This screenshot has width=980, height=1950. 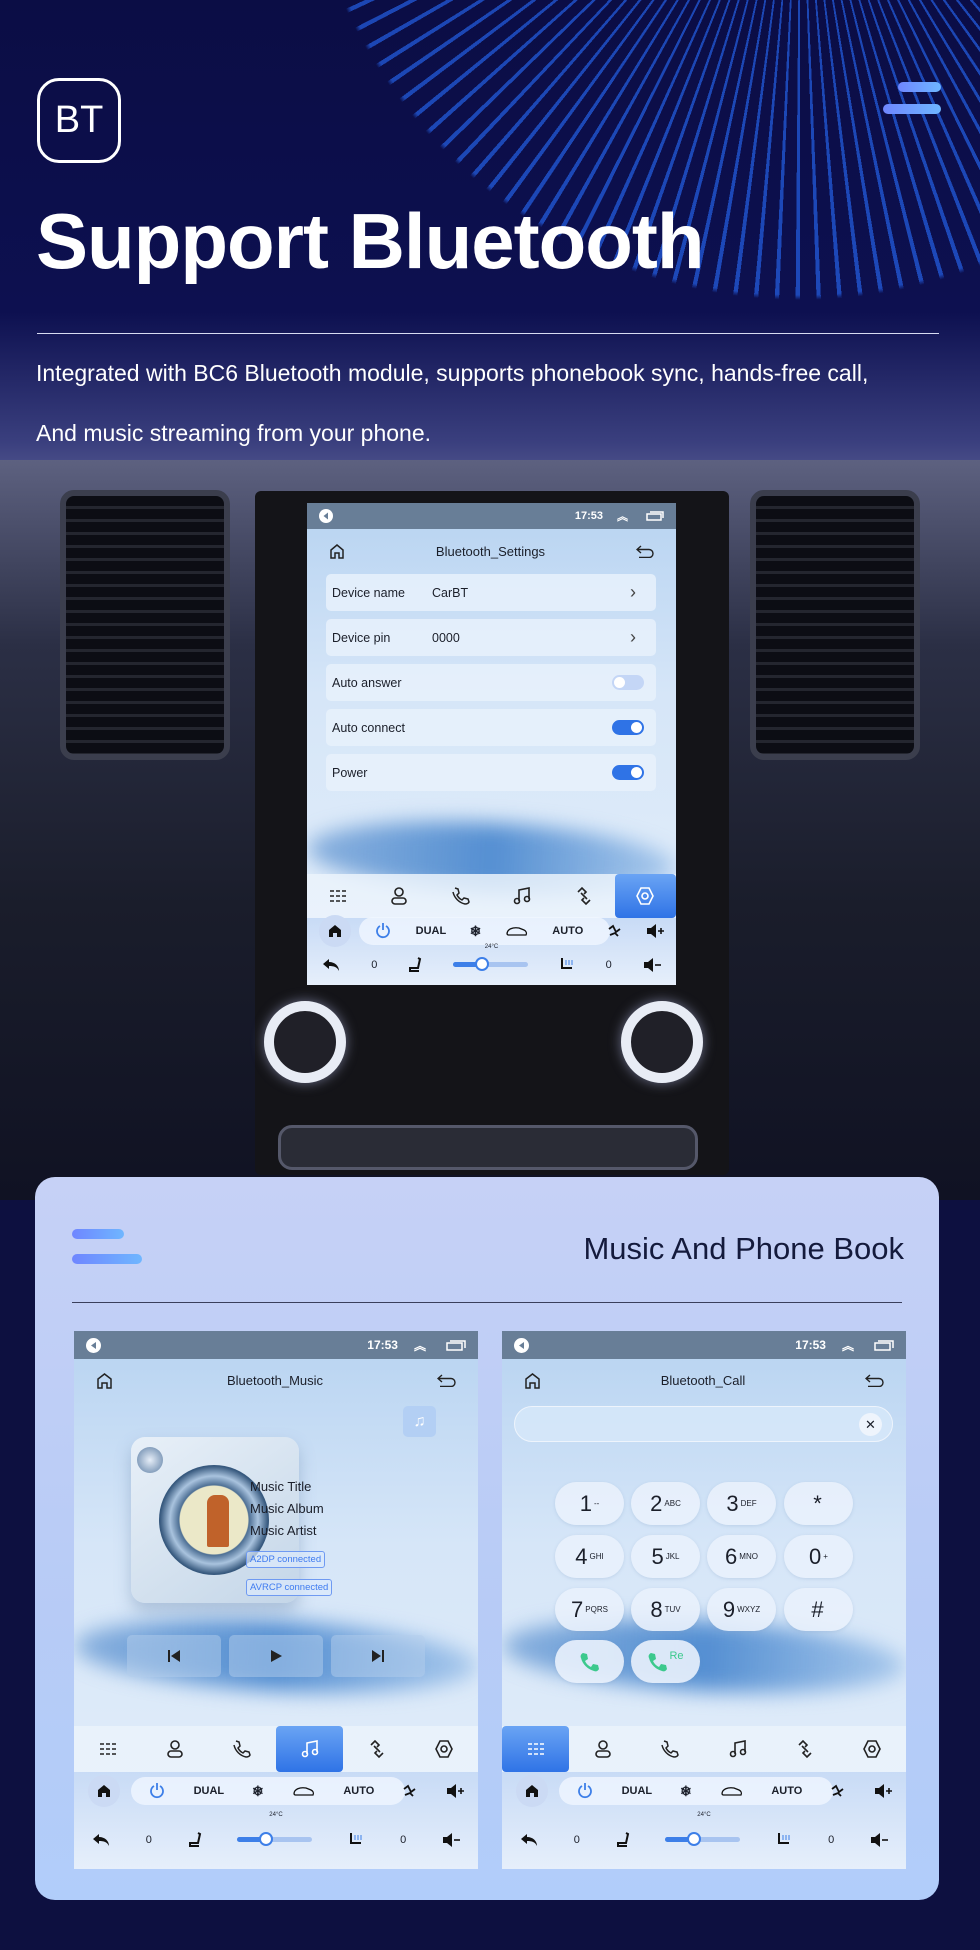 What do you see at coordinates (589, 1556) in the screenshot?
I see `dial-key: 4 GHI` at bounding box center [589, 1556].